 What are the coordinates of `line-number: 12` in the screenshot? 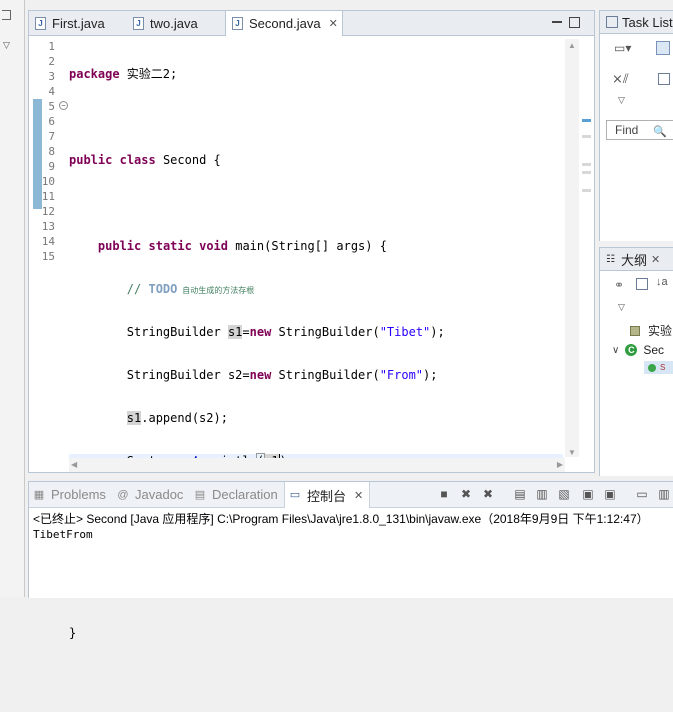 It's located at (48, 211).